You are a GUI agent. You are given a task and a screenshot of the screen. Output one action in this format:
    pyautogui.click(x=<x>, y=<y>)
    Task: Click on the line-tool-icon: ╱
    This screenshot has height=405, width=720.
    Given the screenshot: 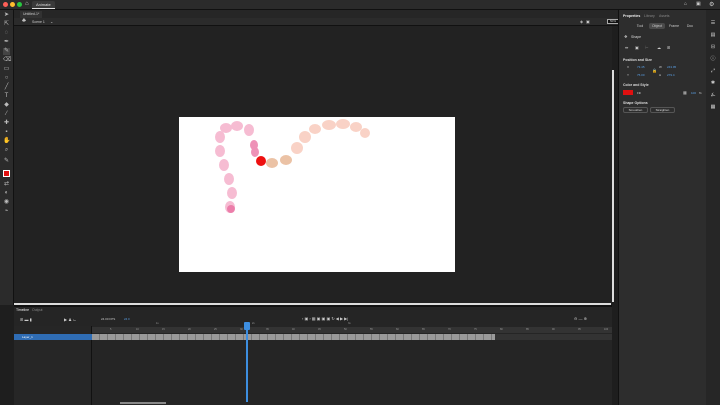 What is the action you would take?
    pyautogui.click(x=6, y=87)
    